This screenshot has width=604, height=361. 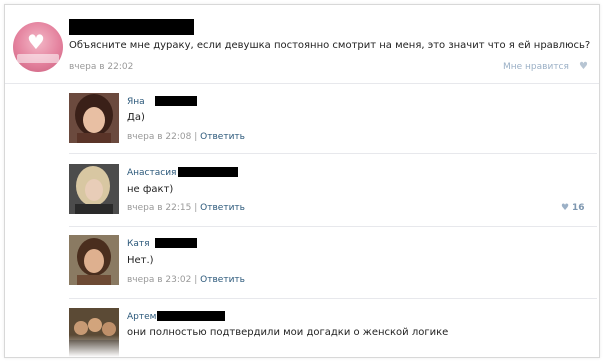 I want to click on redacted-author-name, so click(x=131, y=27).